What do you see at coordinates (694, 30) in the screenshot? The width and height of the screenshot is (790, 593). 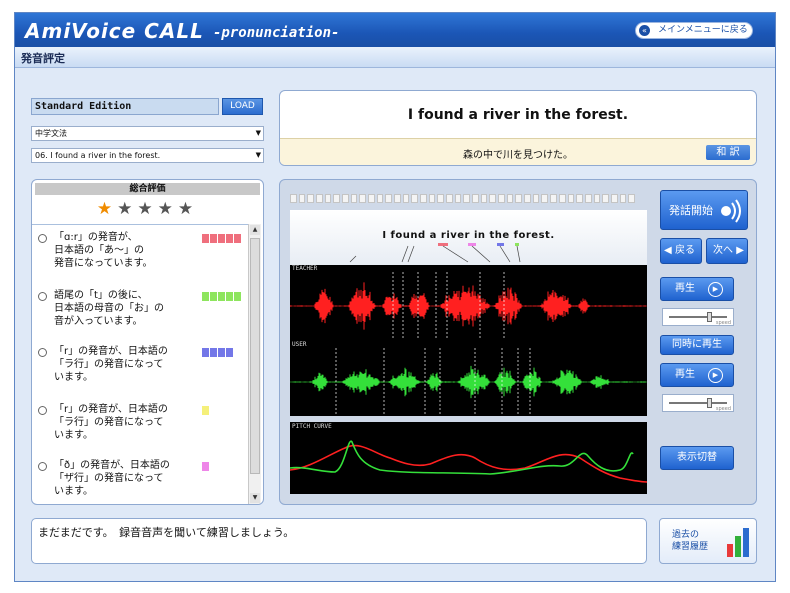 I see `main-menu-button: « メインメニューに戻る` at bounding box center [694, 30].